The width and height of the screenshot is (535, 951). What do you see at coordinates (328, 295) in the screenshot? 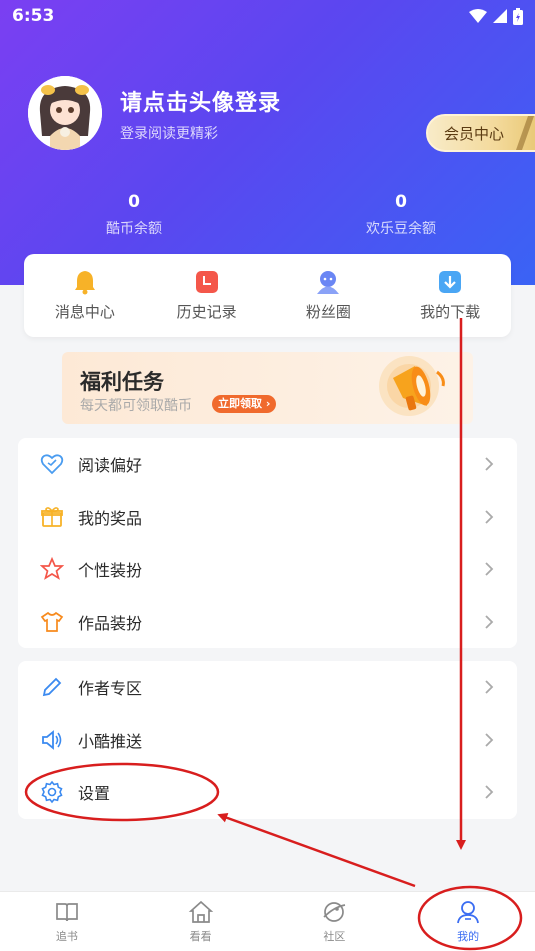
I see `quick-item-fans: 粉丝圈` at bounding box center [328, 295].